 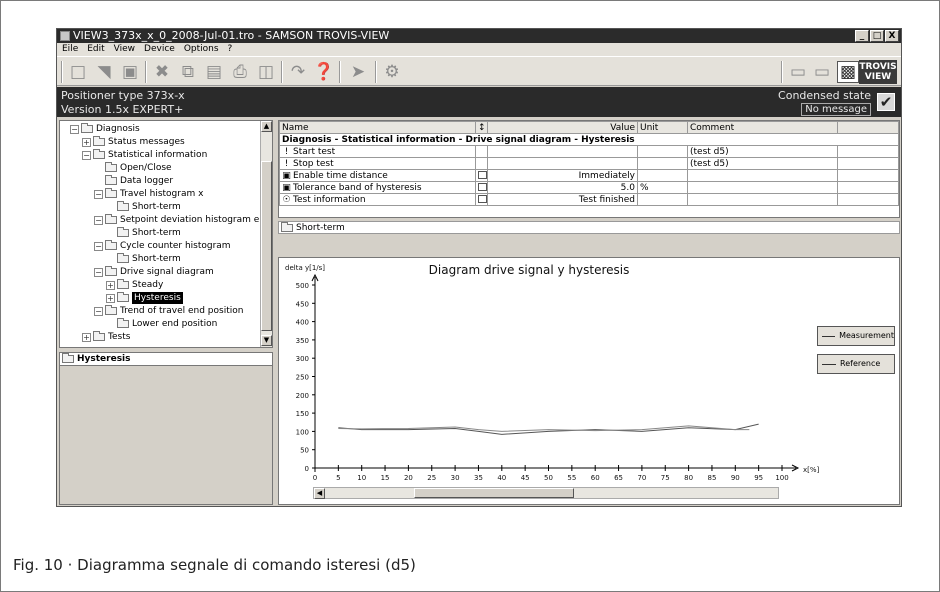 I want to click on chart-scroll-thumb, so click(x=494, y=493).